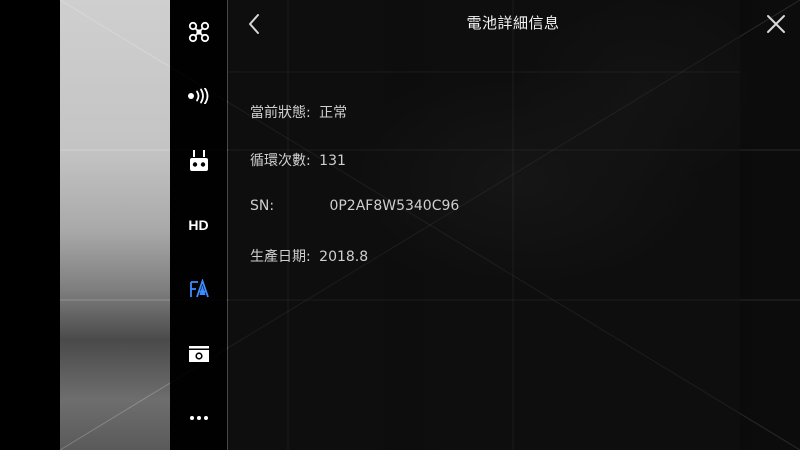 This screenshot has height=450, width=800. What do you see at coordinates (280, 161) in the screenshot?
I see `battery-cycles-label: 循環次數:` at bounding box center [280, 161].